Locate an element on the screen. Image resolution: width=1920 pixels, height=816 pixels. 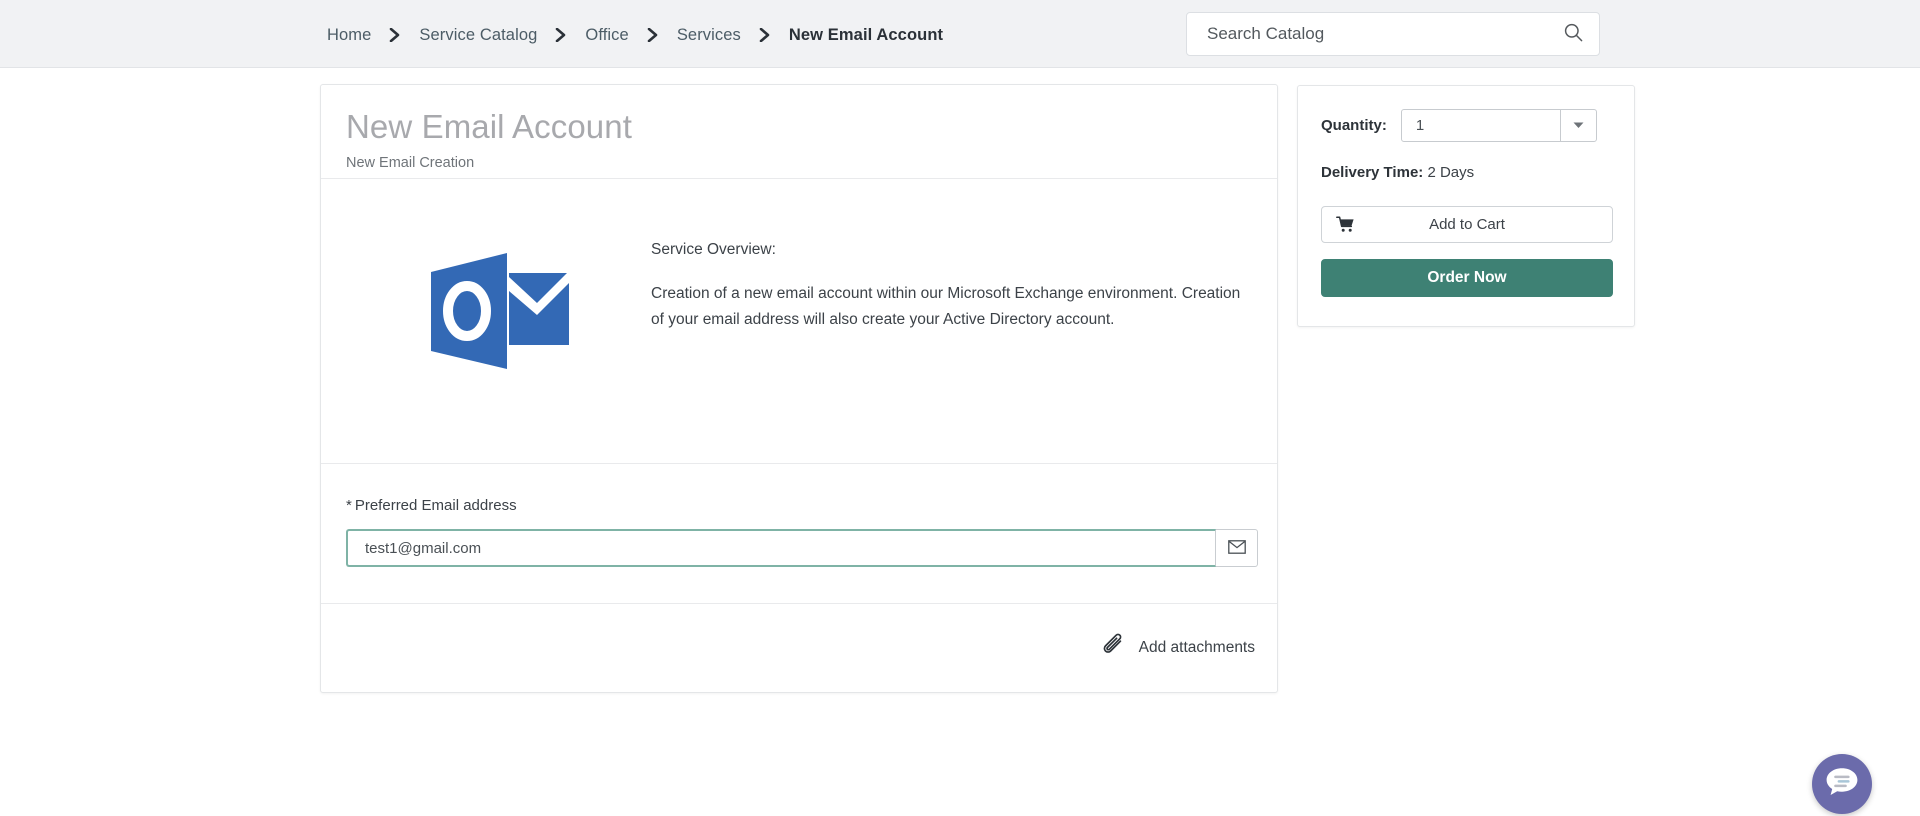
search-catalog-box is located at coordinates (1393, 34).